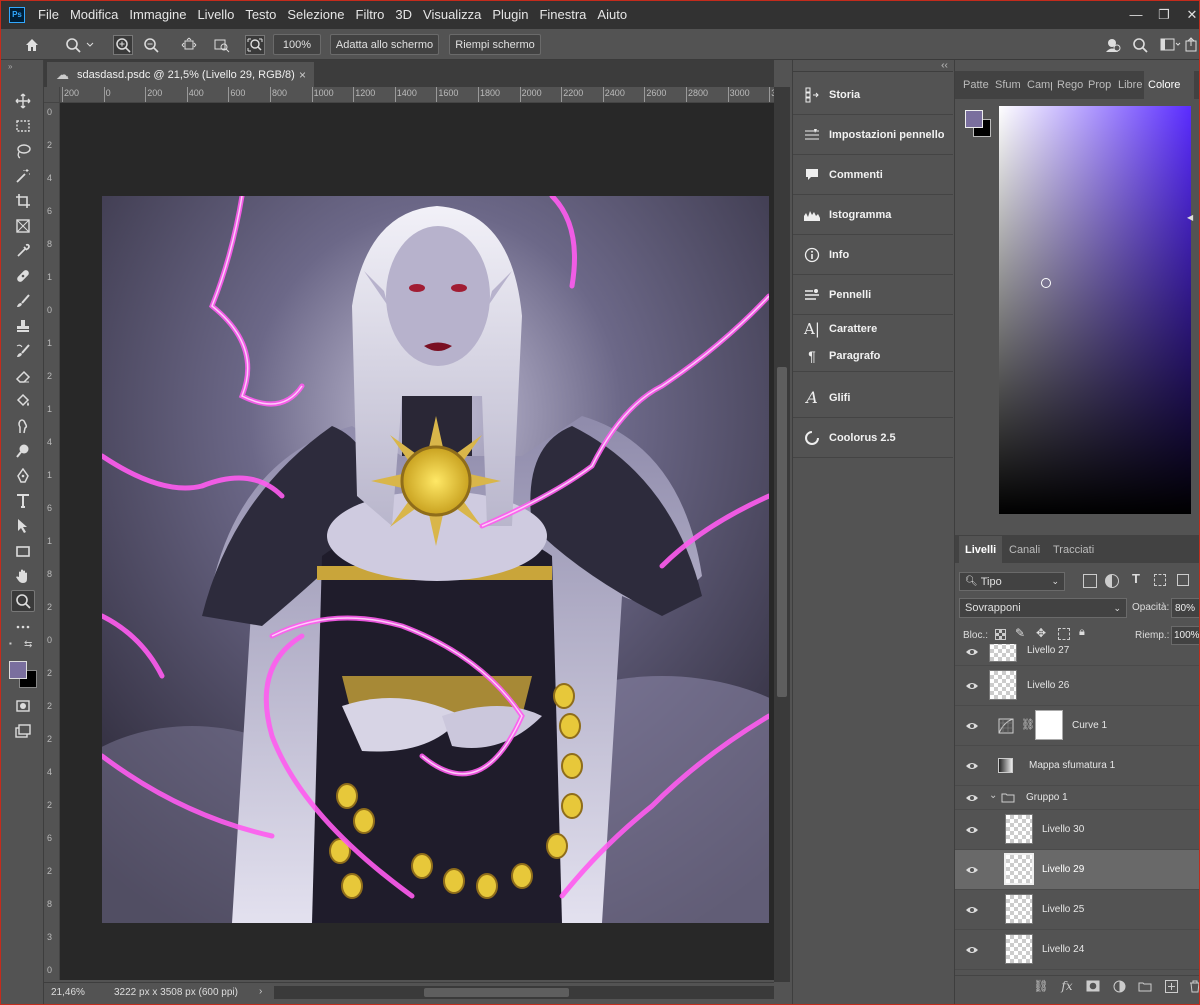 The height and width of the screenshot is (1005, 1200). I want to click on layer-row-selected: Livello 29, so click(1077, 870).